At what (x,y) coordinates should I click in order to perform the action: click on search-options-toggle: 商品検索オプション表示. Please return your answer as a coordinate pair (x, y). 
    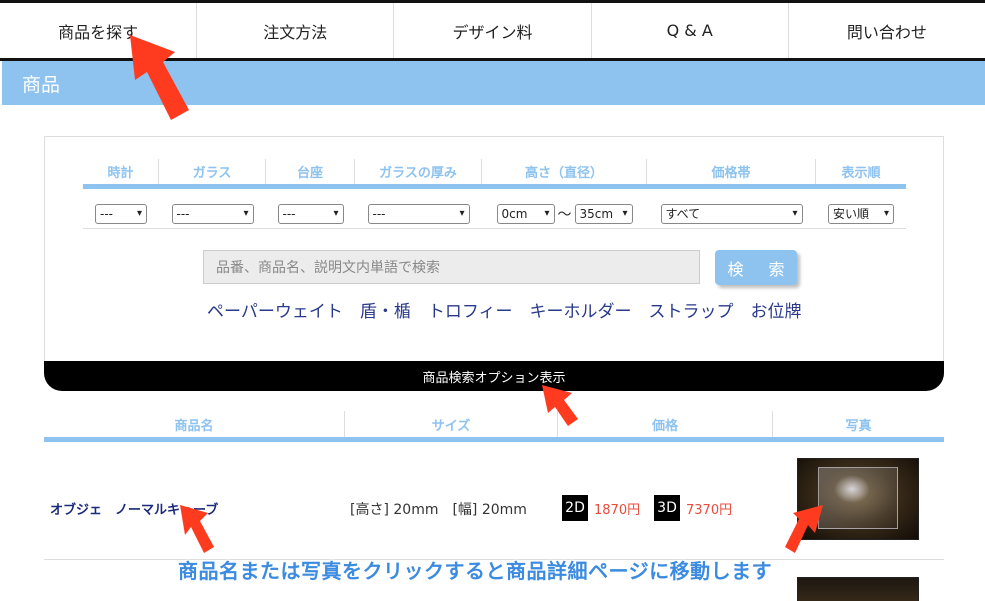
    Looking at the image, I should click on (494, 376).